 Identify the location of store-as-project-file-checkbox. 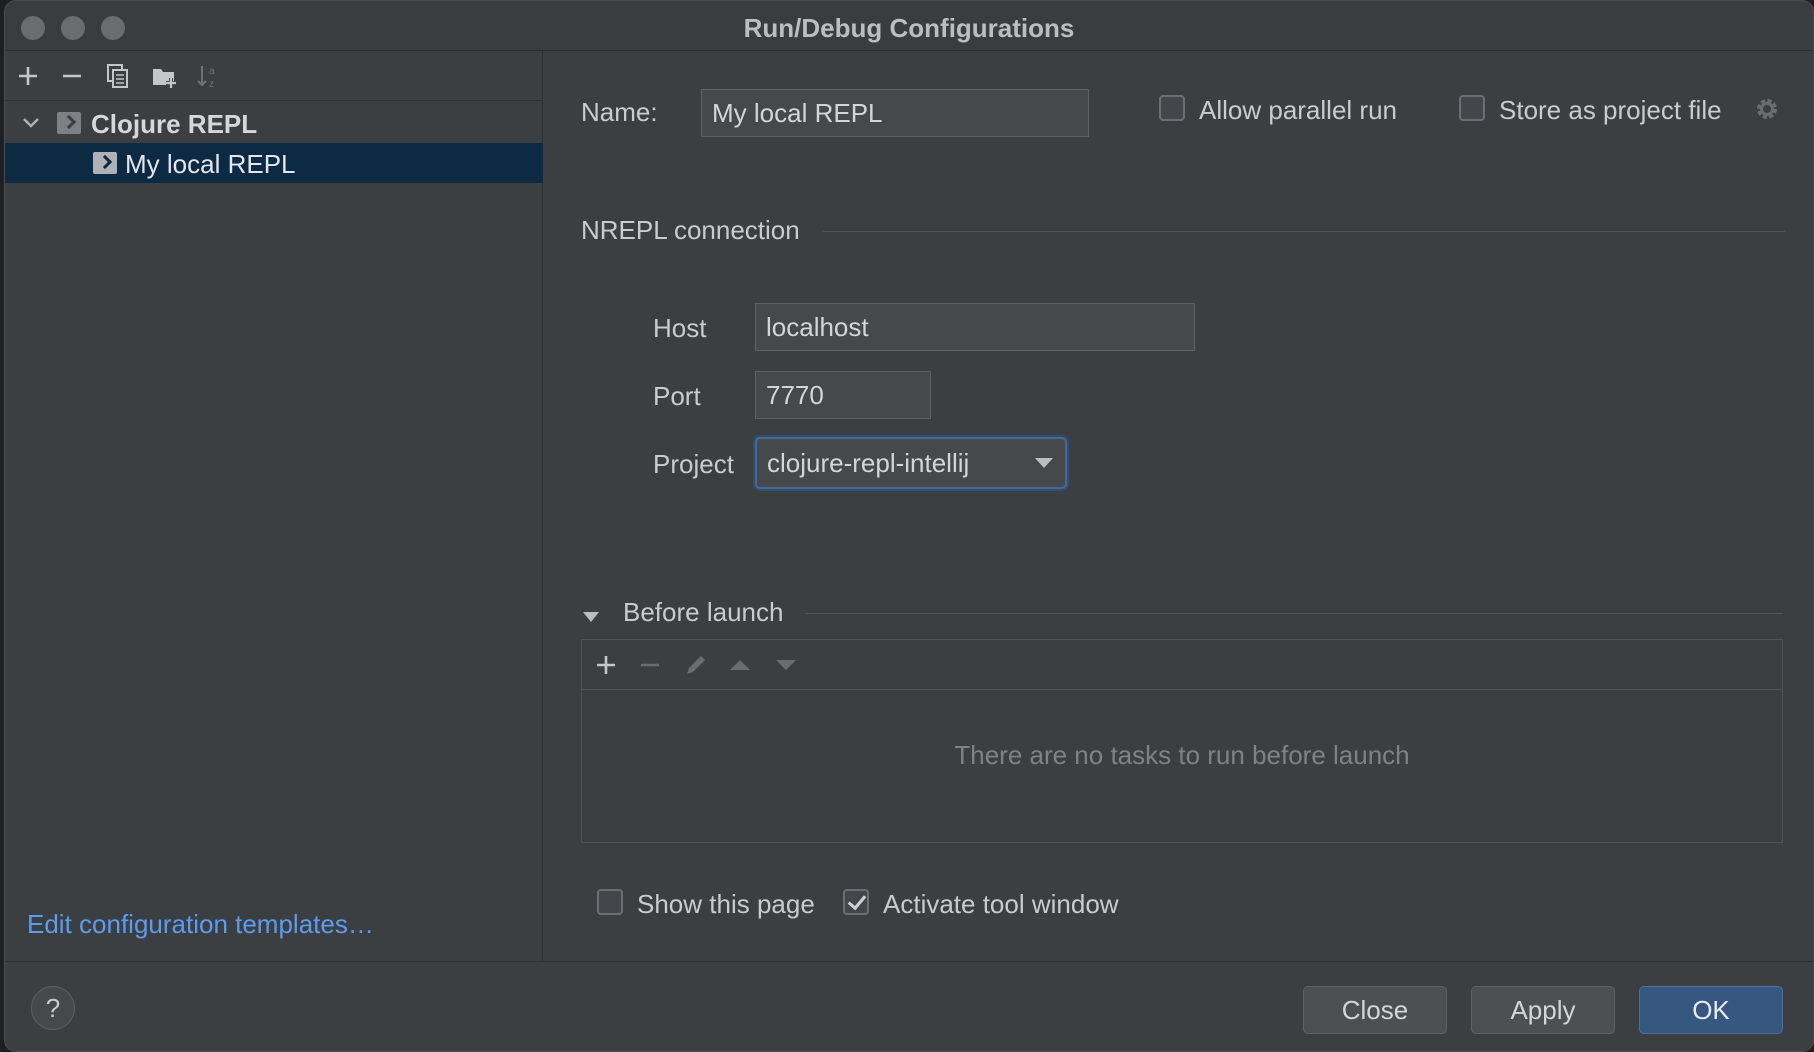
(1472, 108).